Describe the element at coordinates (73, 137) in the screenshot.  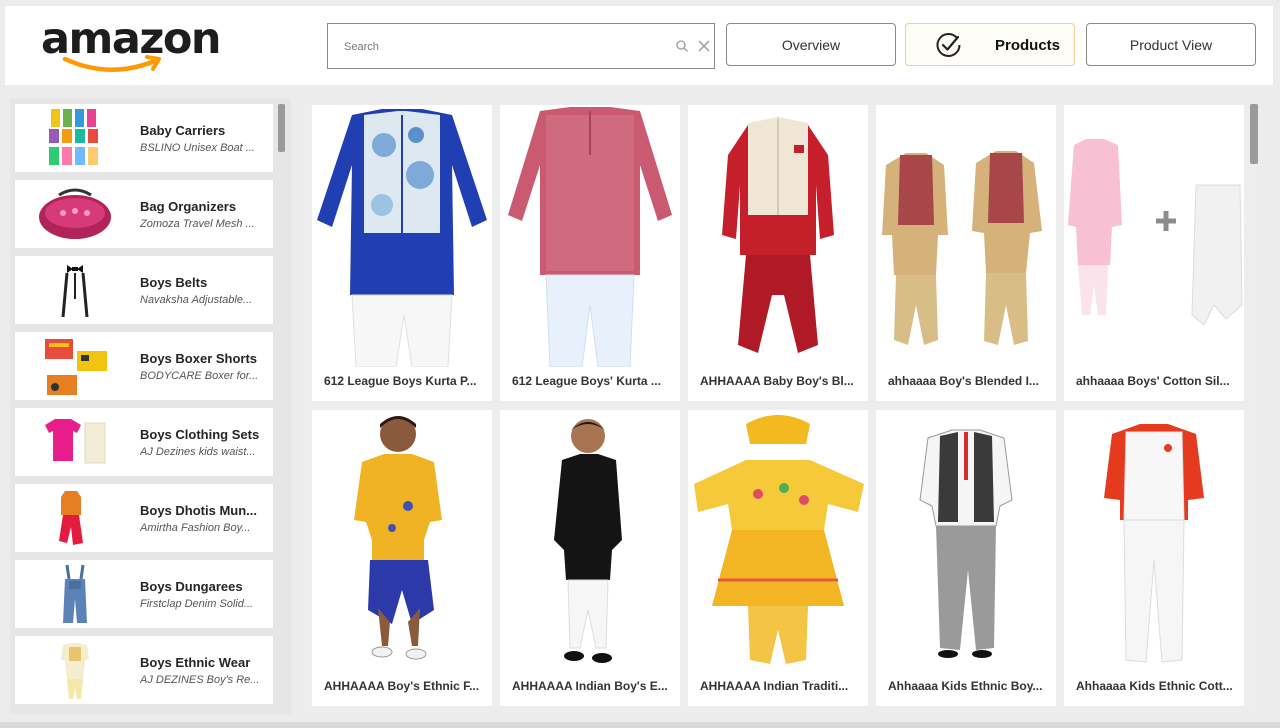
I see `socks-thumbnail` at that location.